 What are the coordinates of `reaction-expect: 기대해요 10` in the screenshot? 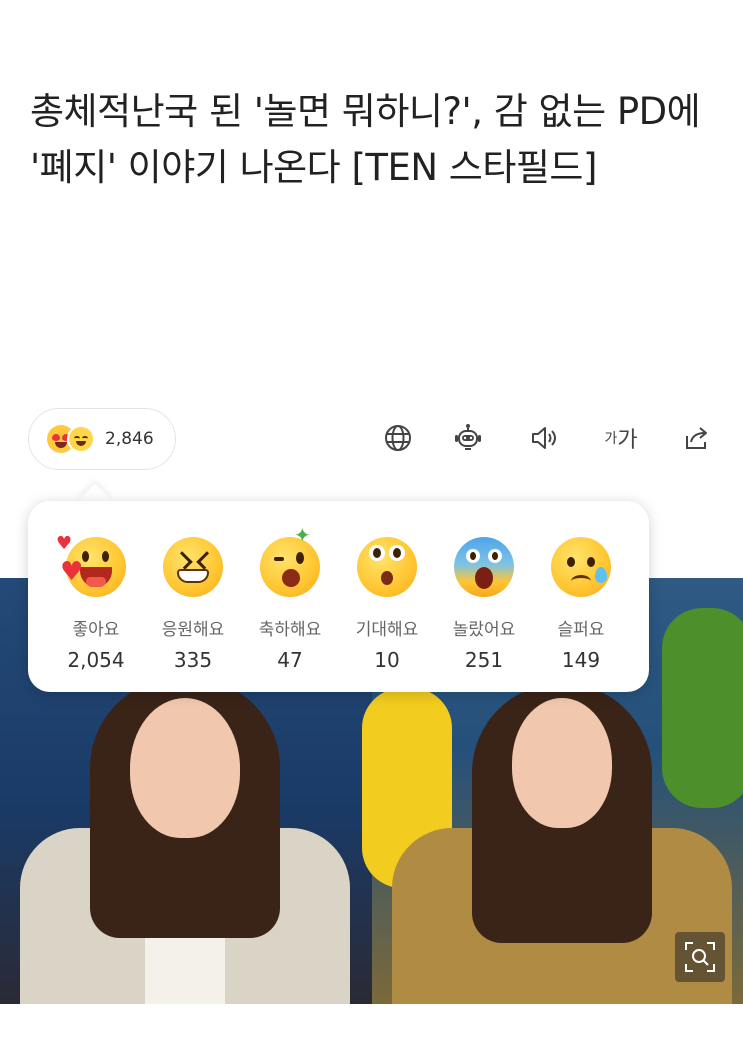 It's located at (387, 598).